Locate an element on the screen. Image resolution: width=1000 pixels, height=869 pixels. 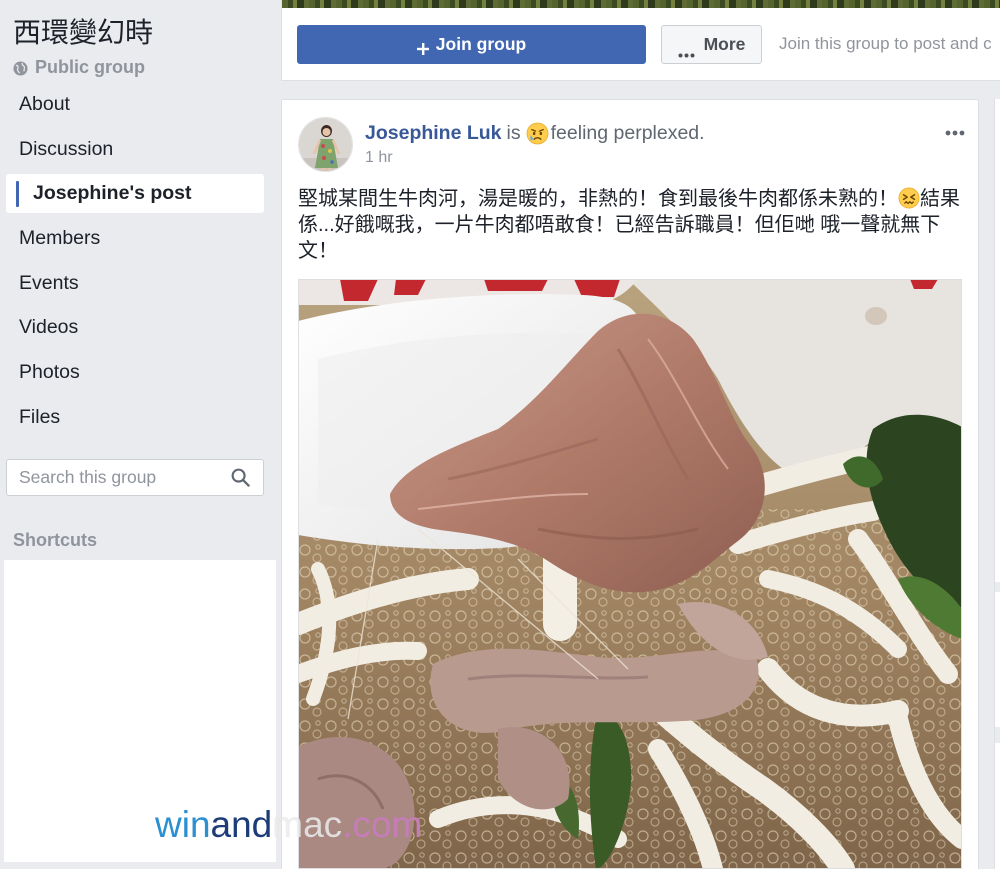
post-headline: Josephine Luk is feeling perplexed. is located at coordinates (535, 133).